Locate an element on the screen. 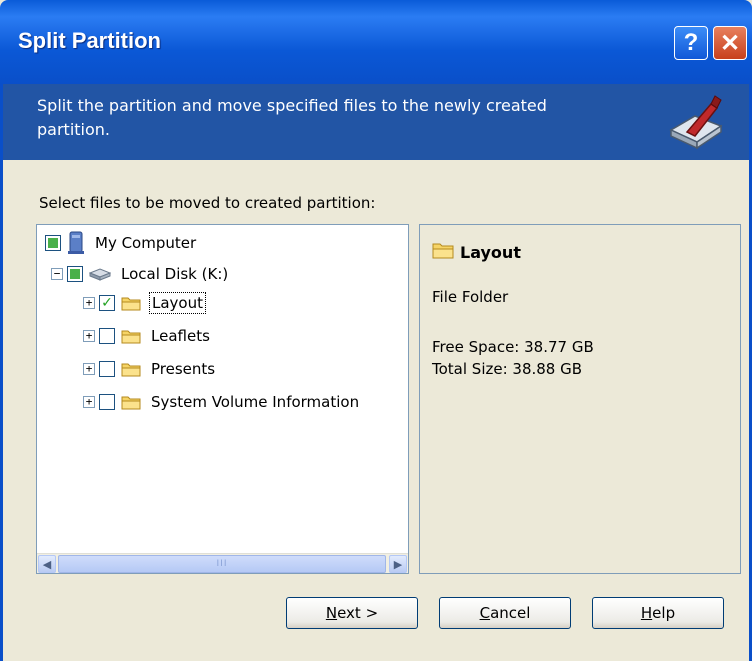 The image size is (752, 661). help-title-button: ? is located at coordinates (691, 43).